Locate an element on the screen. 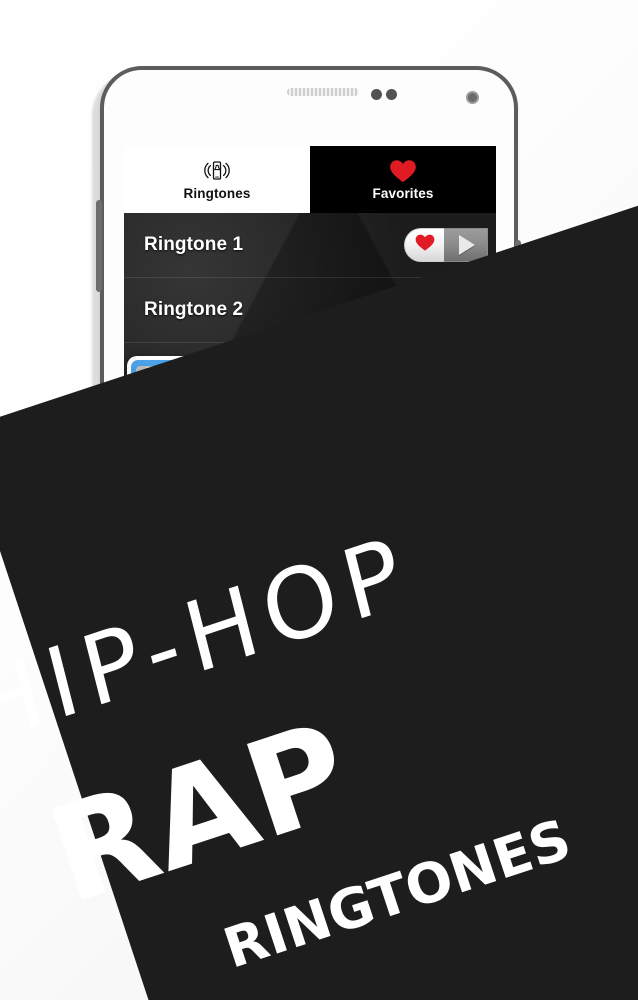  tab-bar: Ringtones Favorites is located at coordinates (310, 179).